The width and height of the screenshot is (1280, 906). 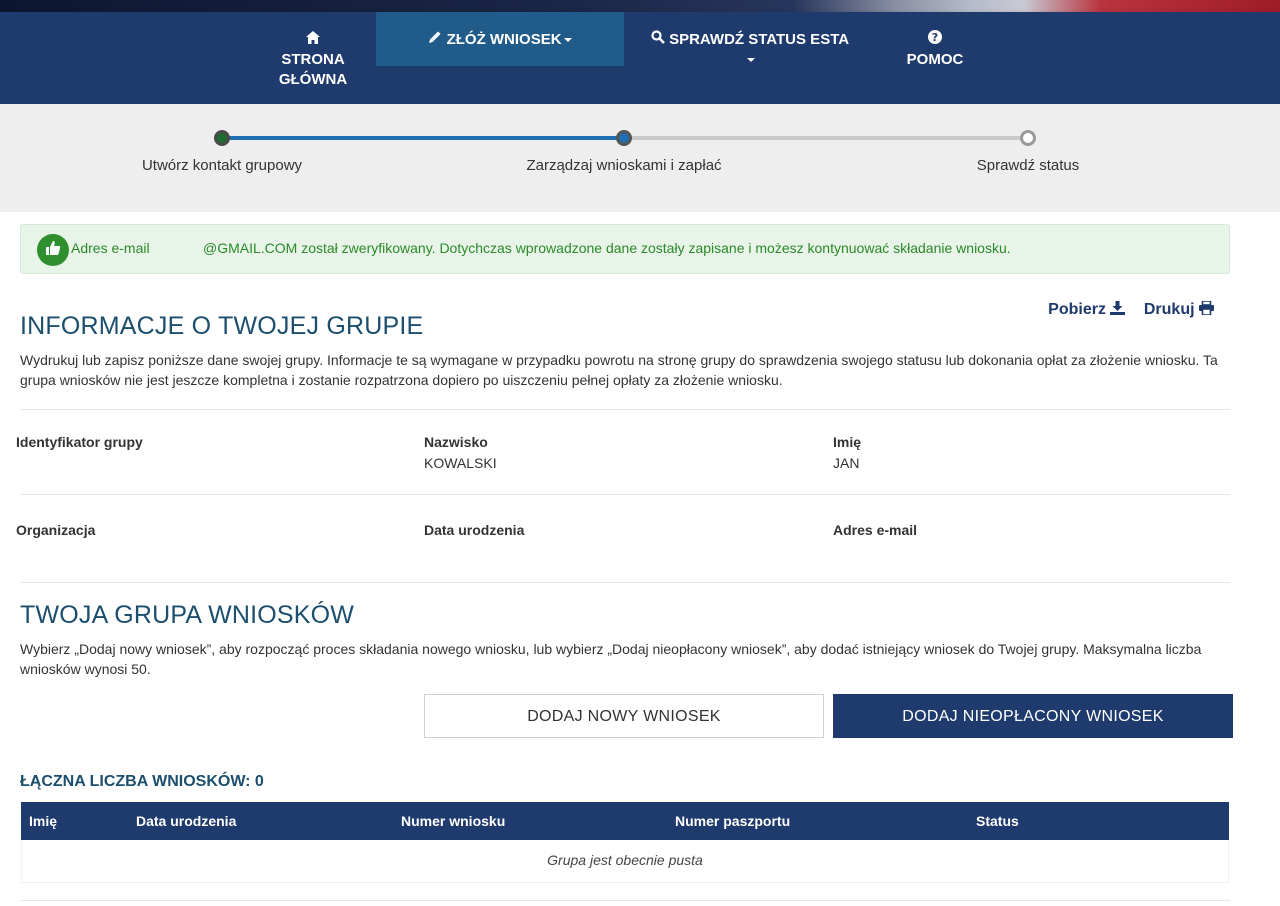 What do you see at coordinates (640, 6) in the screenshot?
I see `top-banner-strip` at bounding box center [640, 6].